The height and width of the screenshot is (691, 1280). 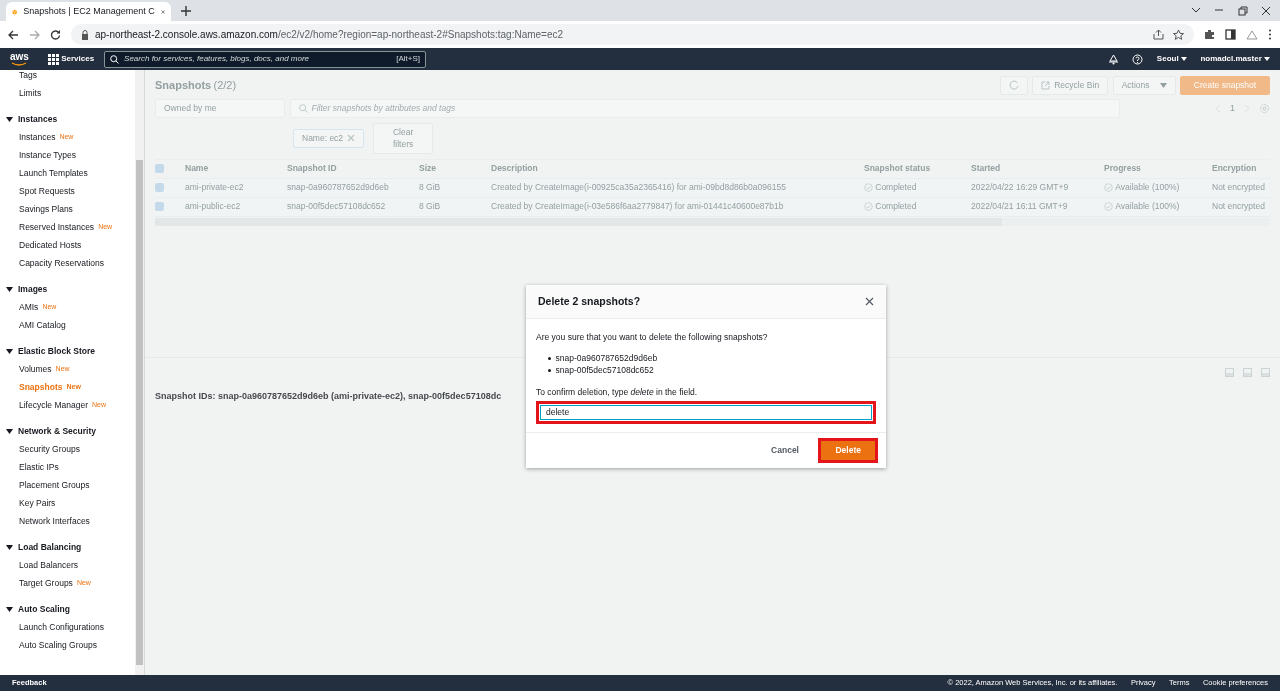 What do you see at coordinates (785, 450) in the screenshot?
I see `cancel-button: Cancel` at bounding box center [785, 450].